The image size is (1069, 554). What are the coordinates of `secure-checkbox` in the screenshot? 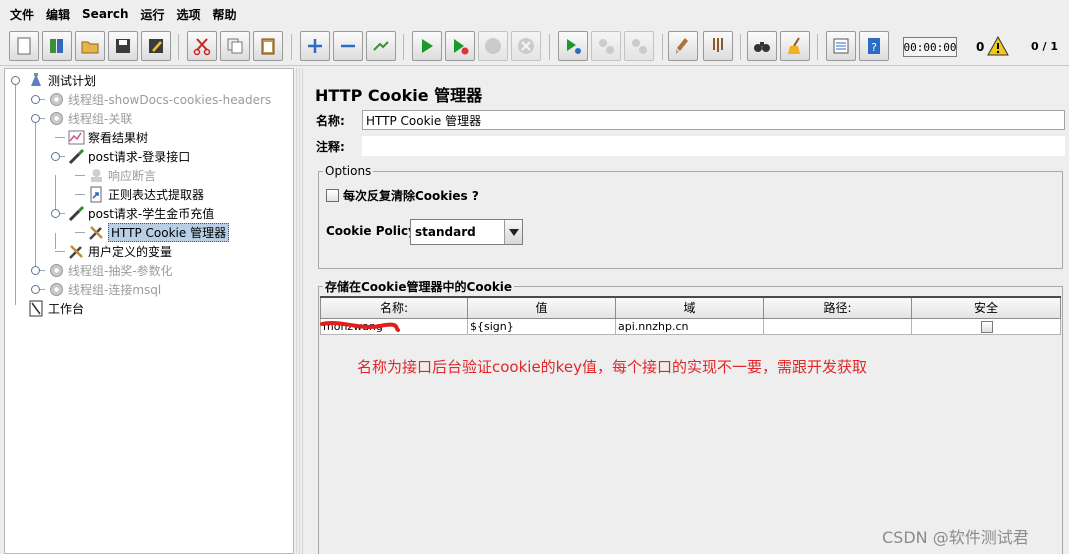 It's located at (987, 326).